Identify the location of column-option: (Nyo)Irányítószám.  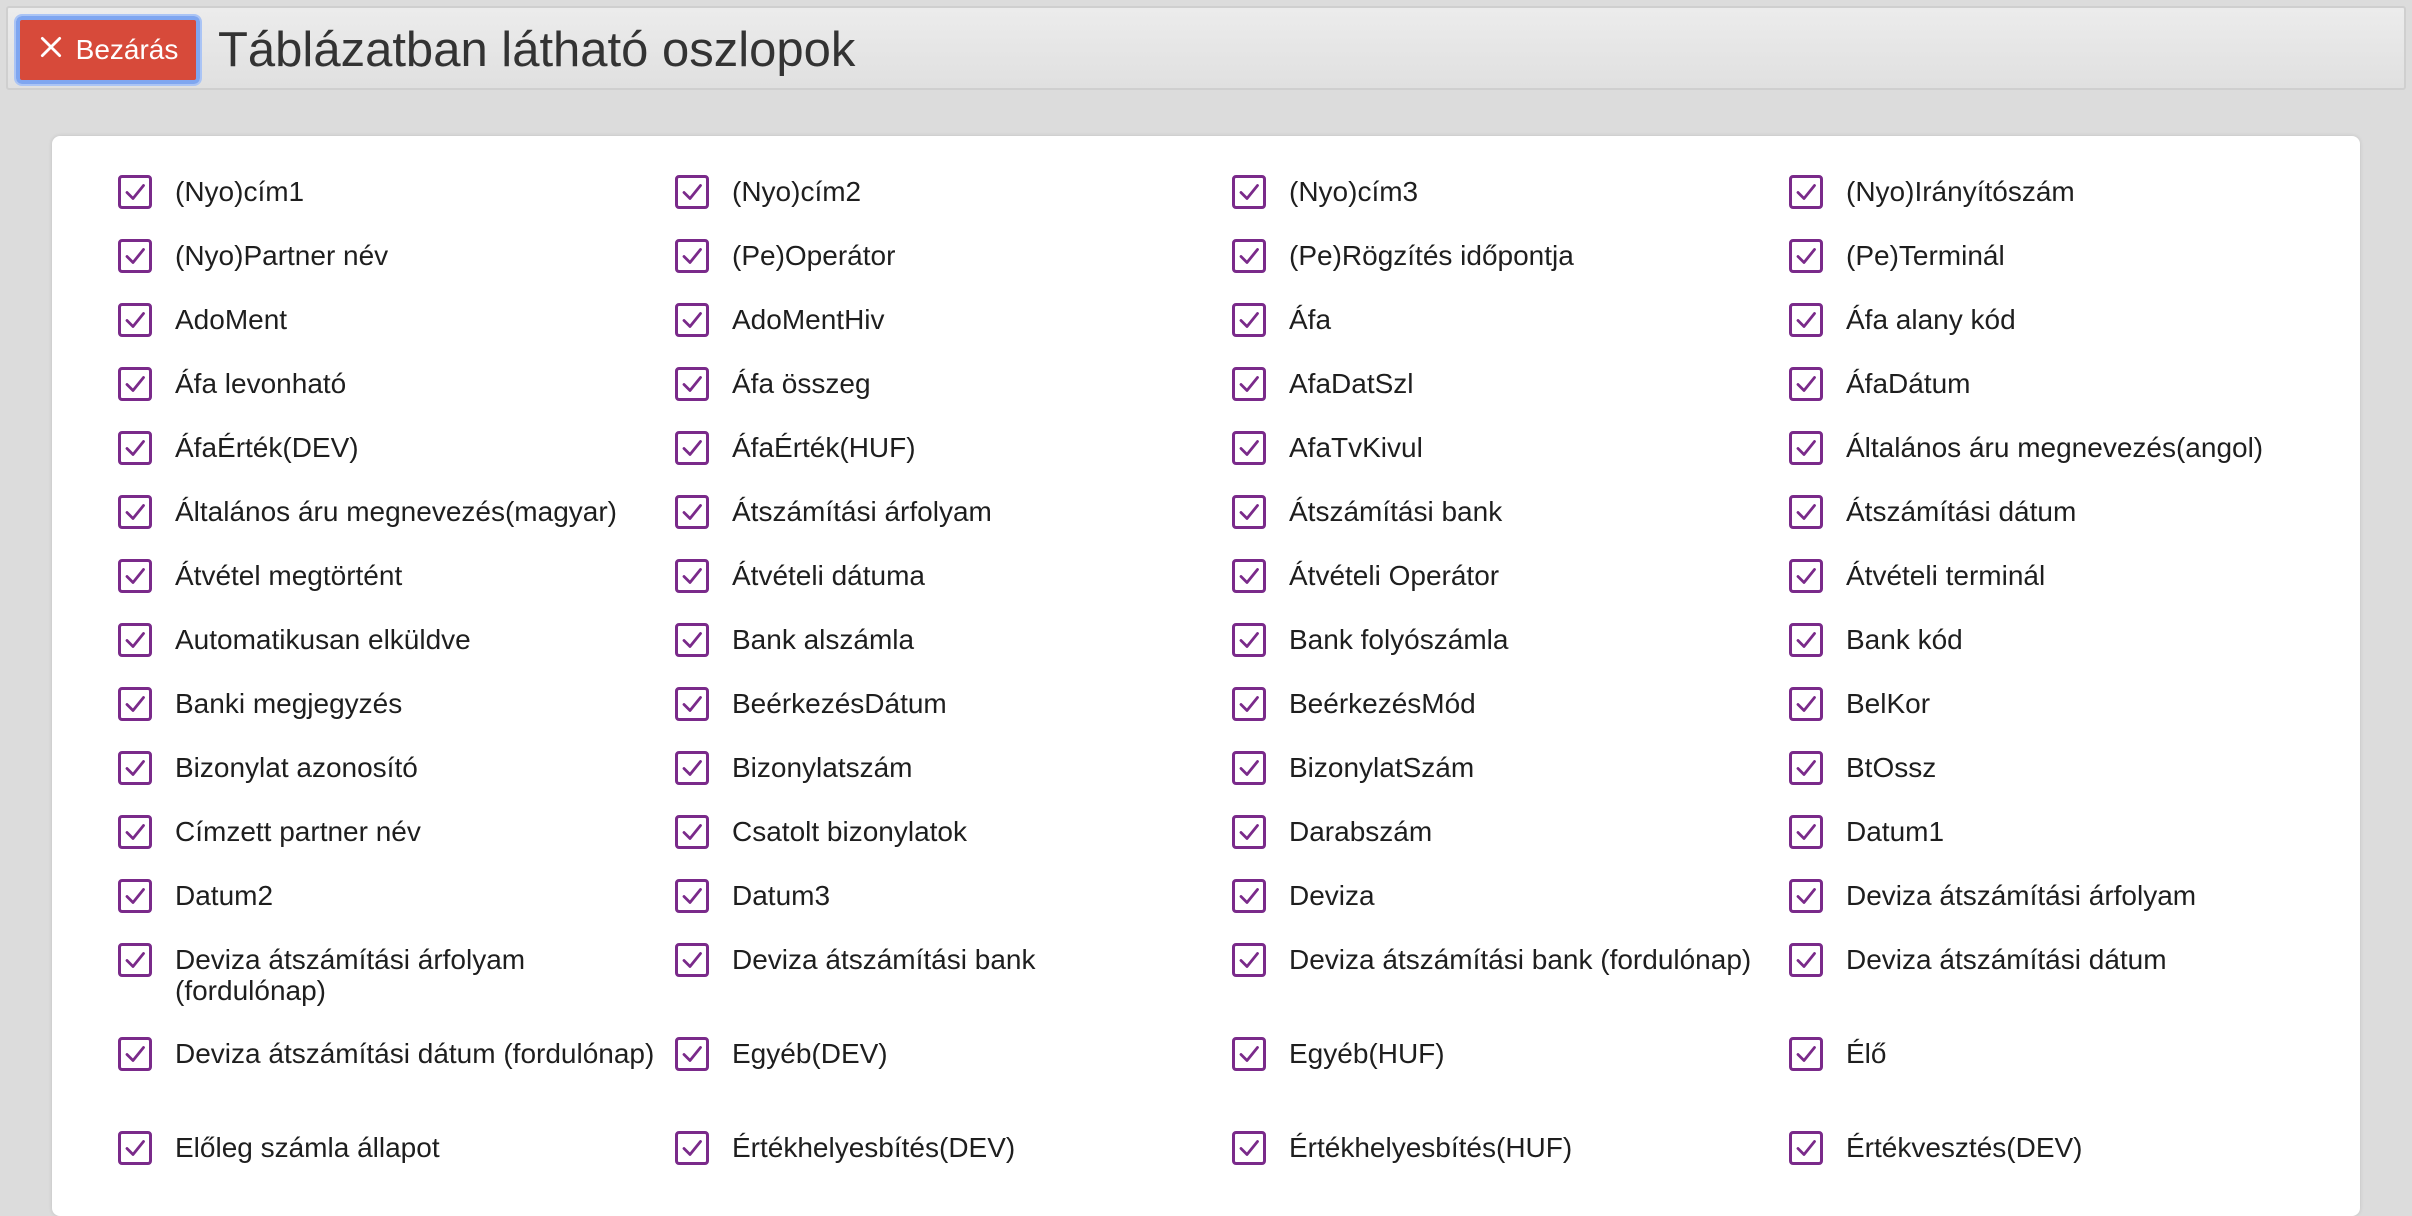
(2067, 206).